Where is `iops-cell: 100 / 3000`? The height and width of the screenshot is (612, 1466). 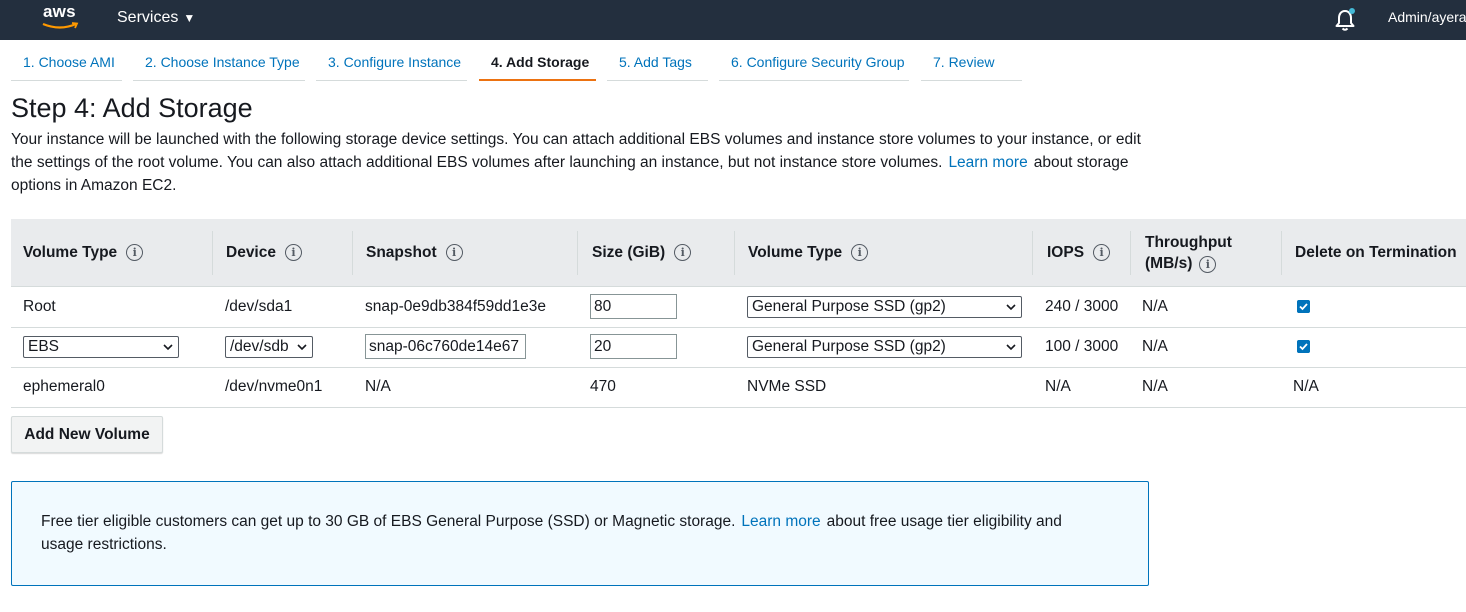 iops-cell: 100 / 3000 is located at coordinates (1082, 346).